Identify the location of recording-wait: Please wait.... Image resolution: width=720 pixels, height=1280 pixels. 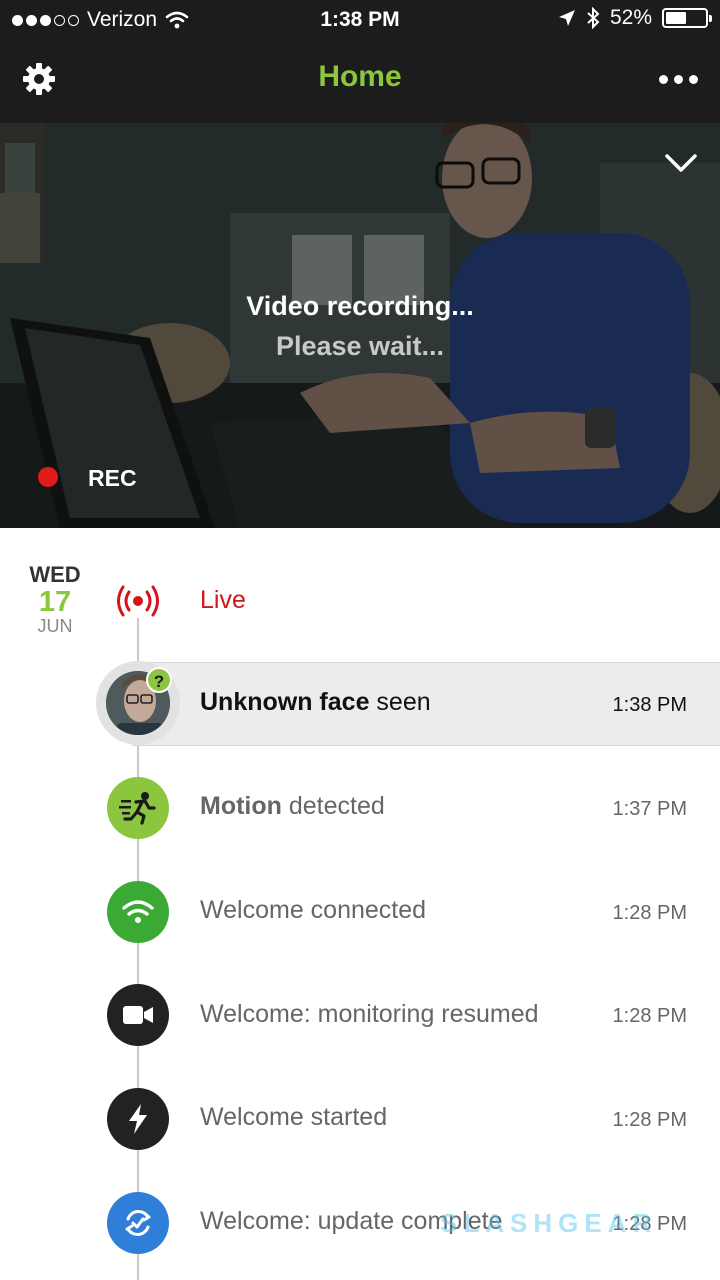
(360, 346).